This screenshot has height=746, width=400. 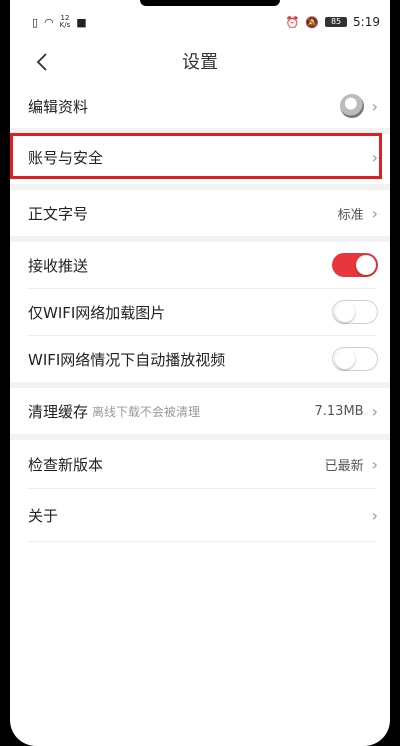 What do you see at coordinates (66, 464) in the screenshot?
I see `check-update-label: 检查新版本` at bounding box center [66, 464].